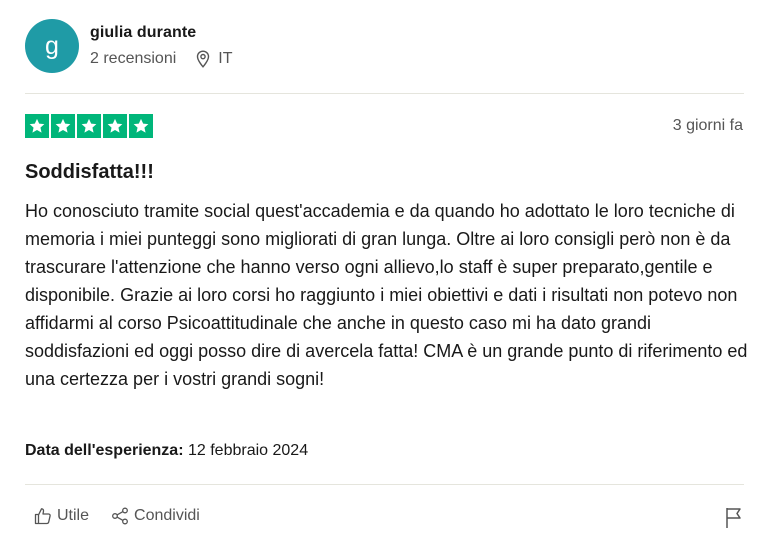  What do you see at coordinates (203, 59) in the screenshot?
I see `location-pin-icon` at bounding box center [203, 59].